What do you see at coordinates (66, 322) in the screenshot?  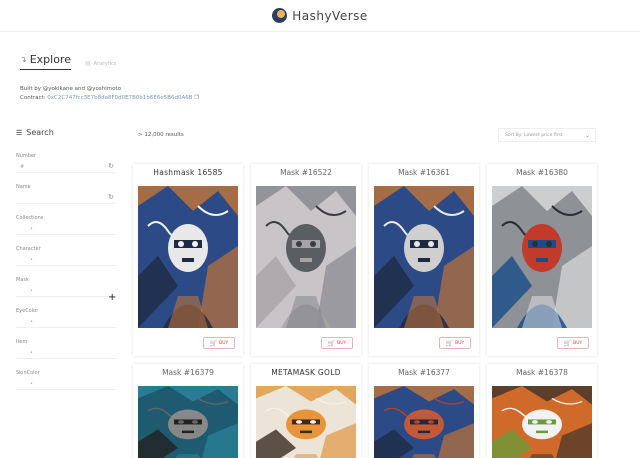 I see `eyecolor-select: •` at bounding box center [66, 322].